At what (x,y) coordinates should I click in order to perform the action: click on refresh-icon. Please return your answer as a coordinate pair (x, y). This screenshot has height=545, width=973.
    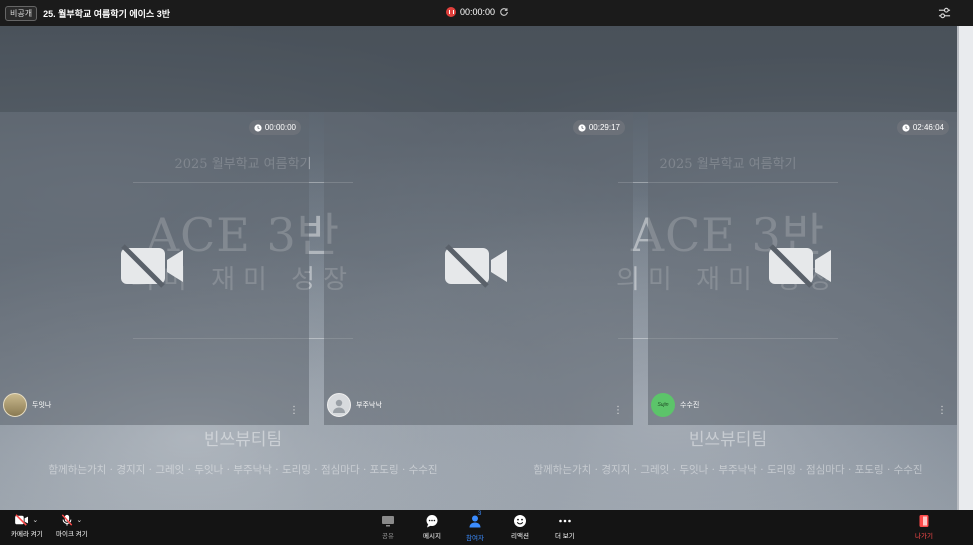
    Looking at the image, I should click on (504, 12).